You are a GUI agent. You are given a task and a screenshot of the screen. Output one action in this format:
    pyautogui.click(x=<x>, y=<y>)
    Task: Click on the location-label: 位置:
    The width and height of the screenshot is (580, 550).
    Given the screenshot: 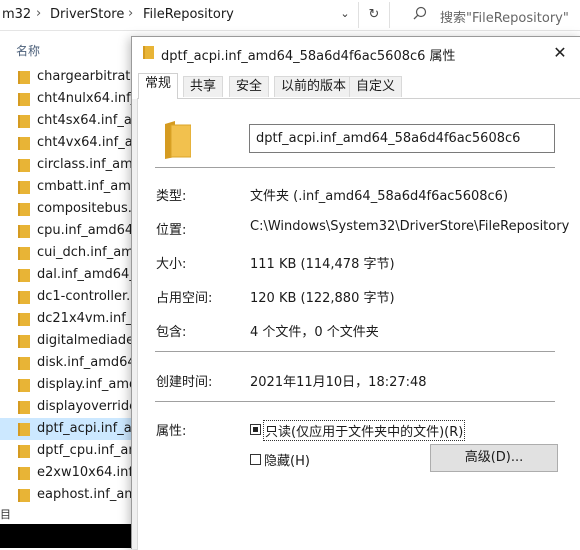 What is the action you would take?
    pyautogui.click(x=171, y=230)
    